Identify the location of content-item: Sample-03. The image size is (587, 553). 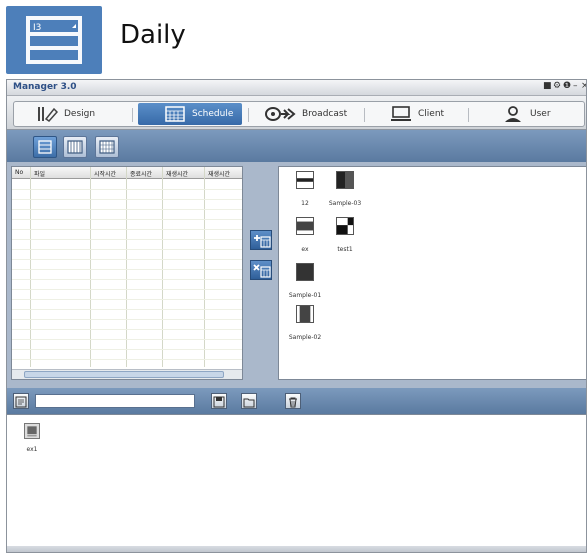
(345, 189).